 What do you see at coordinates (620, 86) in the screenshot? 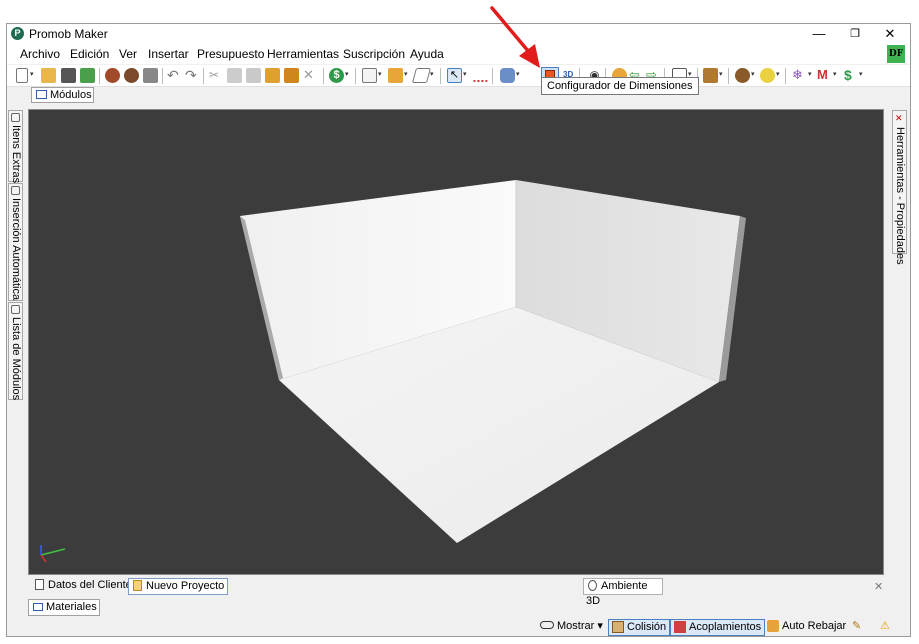
I see `tooltip: Configurador de Dimensiones` at bounding box center [620, 86].